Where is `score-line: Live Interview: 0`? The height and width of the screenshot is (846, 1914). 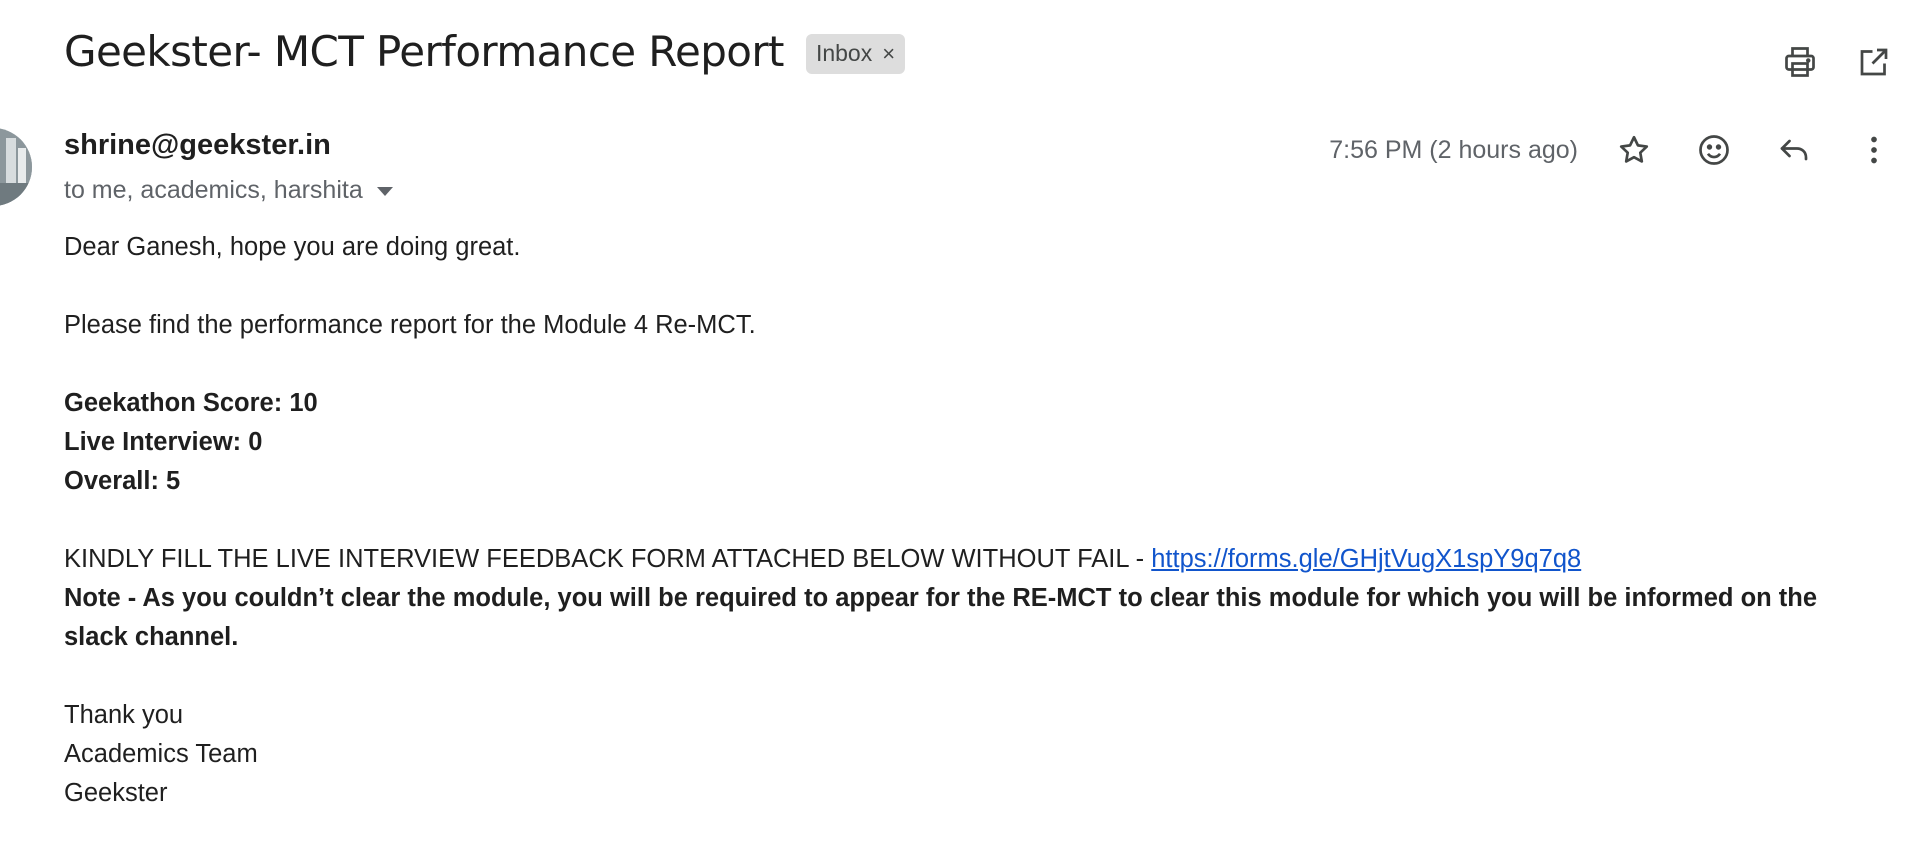
score-line: Live Interview: 0 is located at coordinates (163, 442).